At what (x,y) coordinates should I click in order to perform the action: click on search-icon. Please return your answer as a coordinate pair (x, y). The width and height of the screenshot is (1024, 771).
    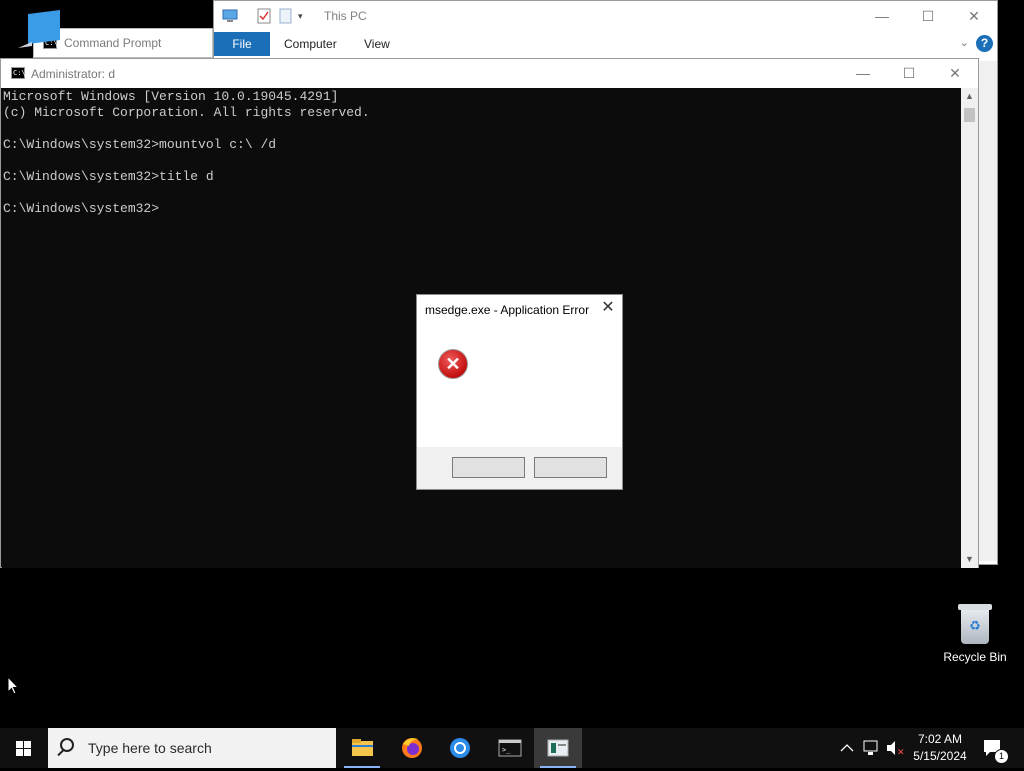
    Looking at the image, I should click on (67, 745).